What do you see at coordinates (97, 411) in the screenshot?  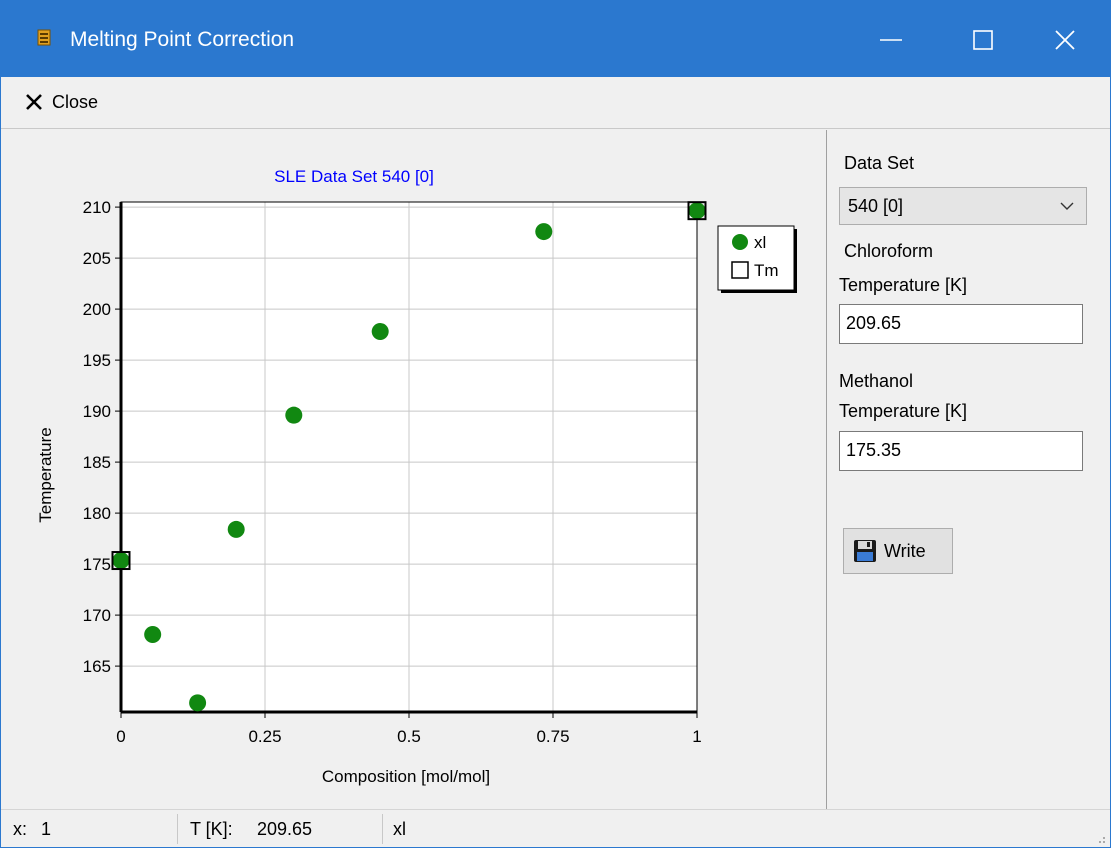 I see `y-tick-label: 190` at bounding box center [97, 411].